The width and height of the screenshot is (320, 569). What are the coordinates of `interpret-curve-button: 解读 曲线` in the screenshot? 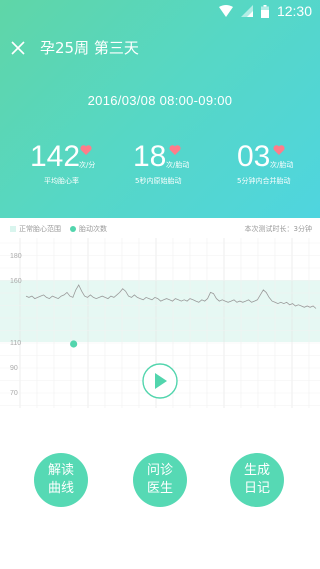 It's located at (61, 480).